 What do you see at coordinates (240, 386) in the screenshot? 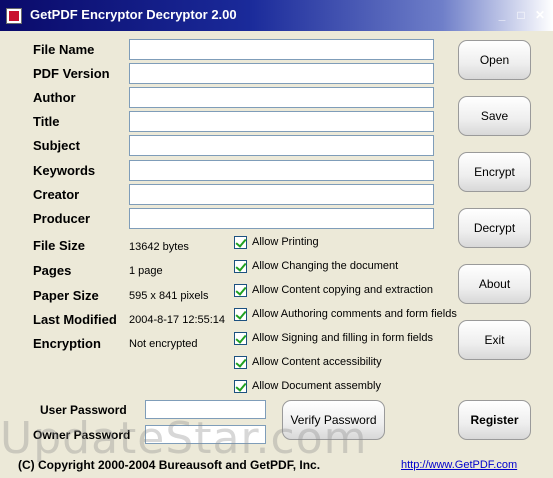
I see `allow-assembly-checkbox` at bounding box center [240, 386].